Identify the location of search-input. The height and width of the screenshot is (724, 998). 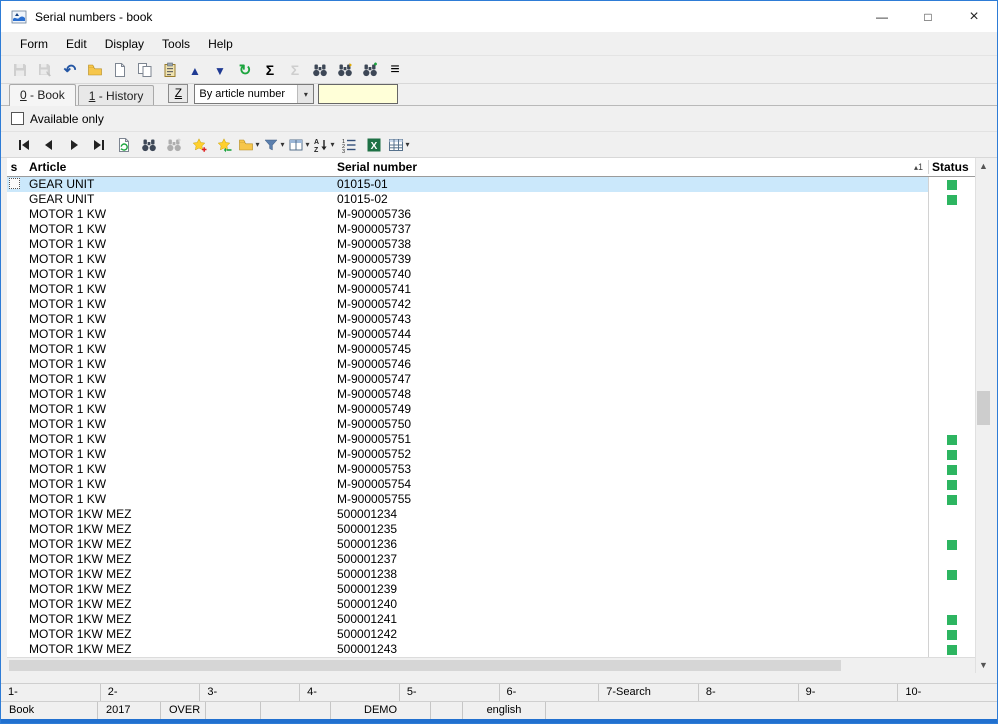
(358, 94).